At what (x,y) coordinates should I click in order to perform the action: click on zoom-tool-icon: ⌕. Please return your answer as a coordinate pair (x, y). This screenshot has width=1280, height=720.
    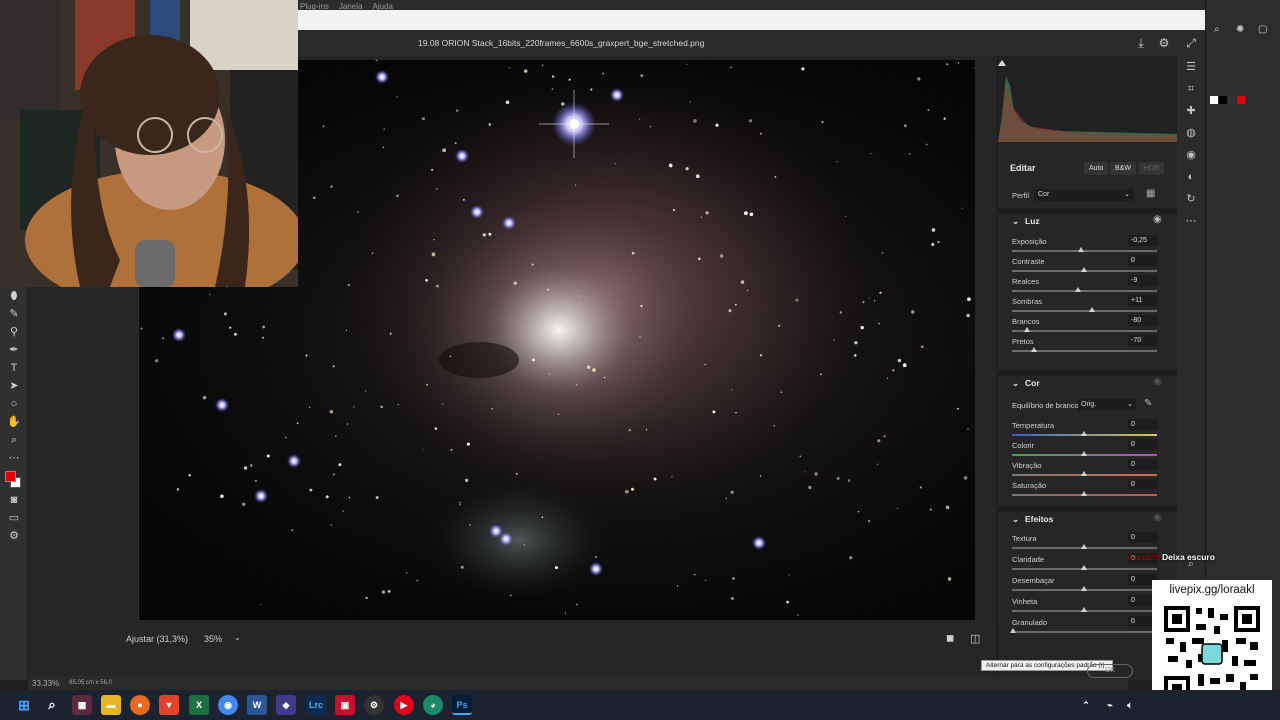
    Looking at the image, I should click on (14, 440).